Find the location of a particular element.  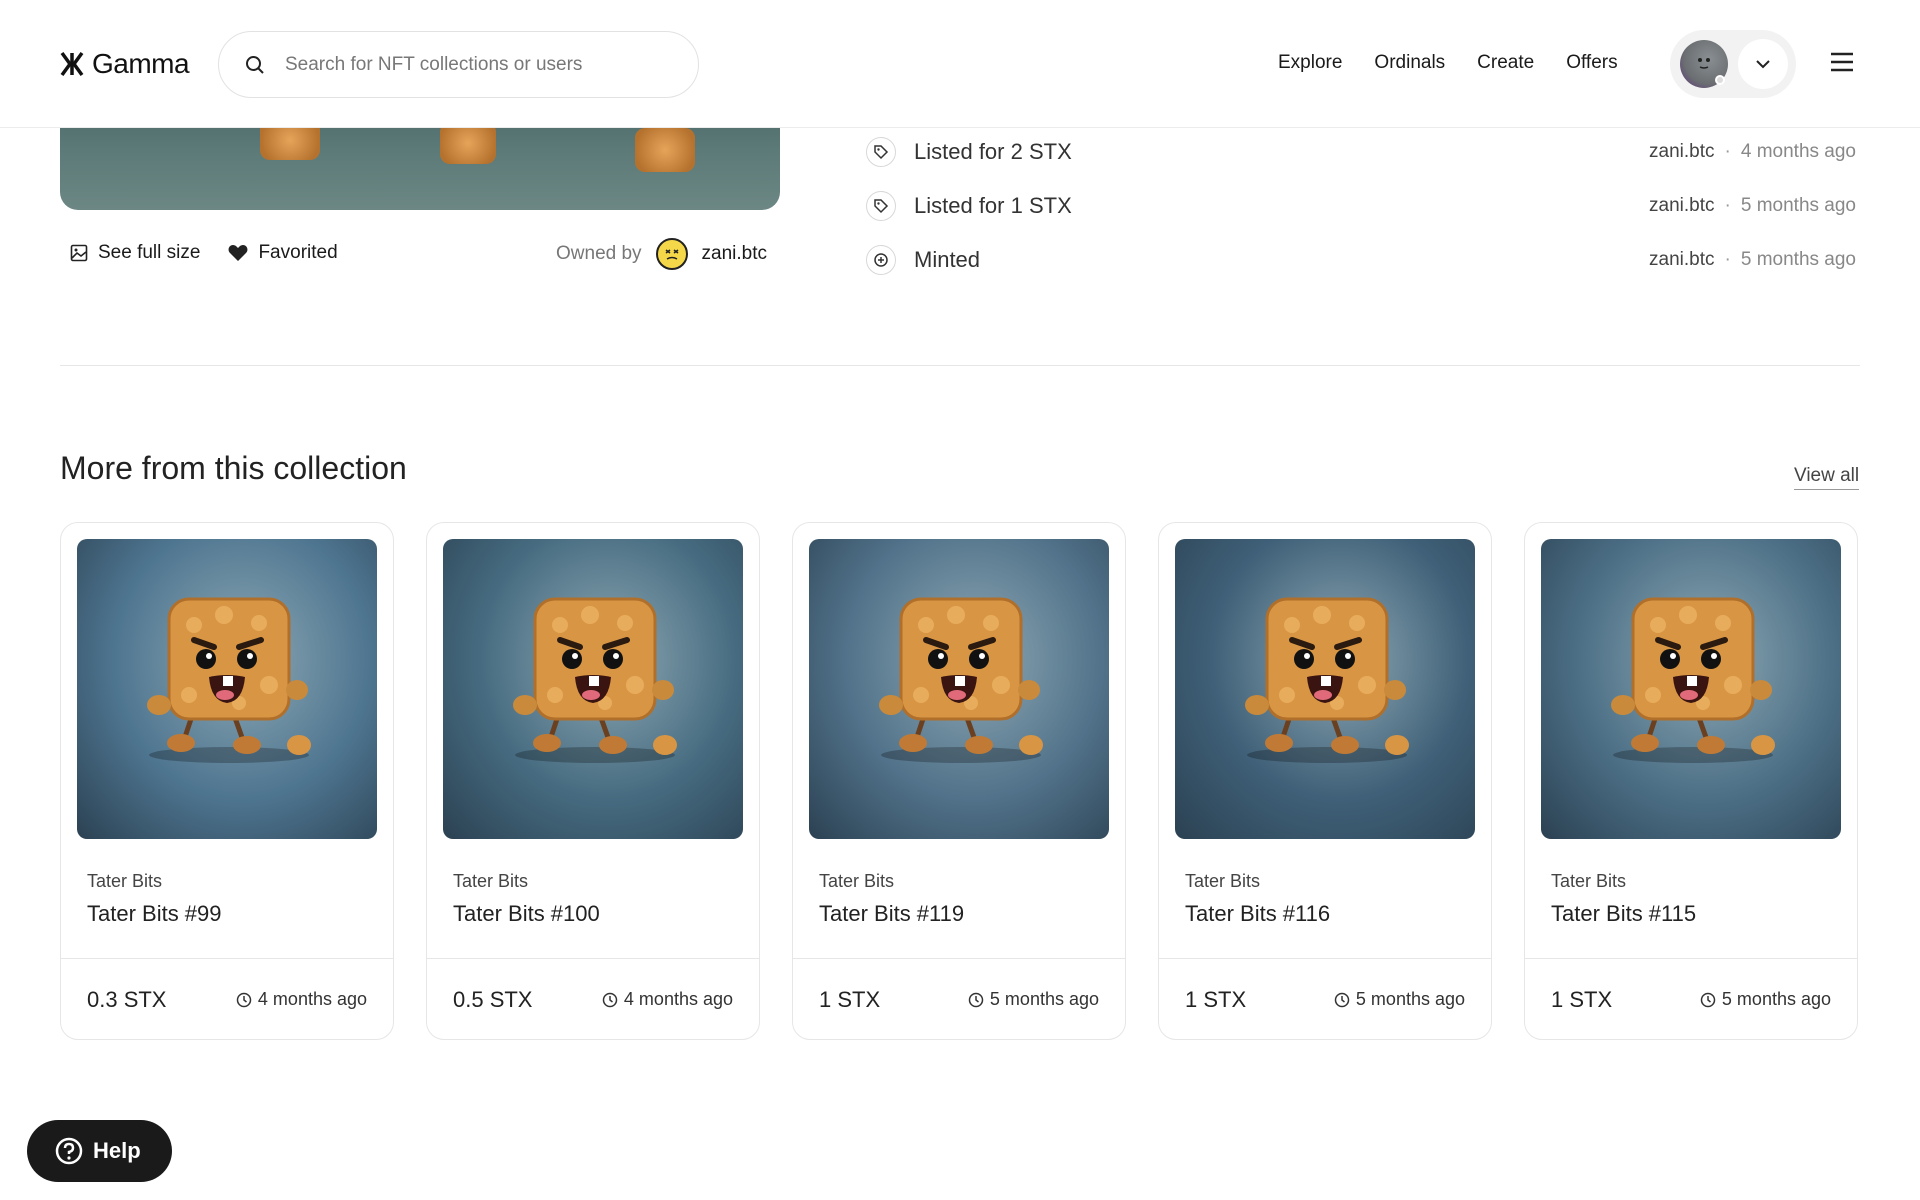

nav-offers: Offers is located at coordinates (1591, 63).